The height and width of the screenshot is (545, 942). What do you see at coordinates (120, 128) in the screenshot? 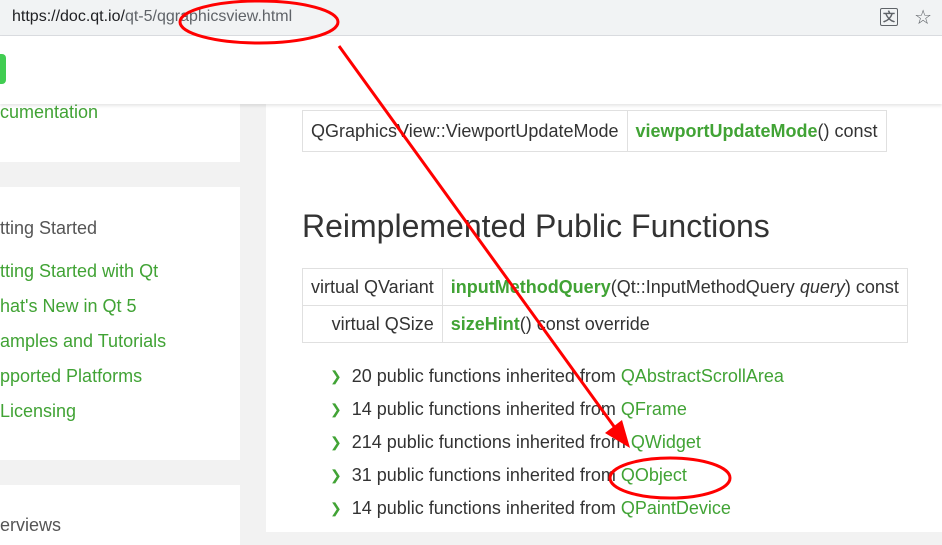
I see `sidebar-card-documentation: cumentation` at bounding box center [120, 128].